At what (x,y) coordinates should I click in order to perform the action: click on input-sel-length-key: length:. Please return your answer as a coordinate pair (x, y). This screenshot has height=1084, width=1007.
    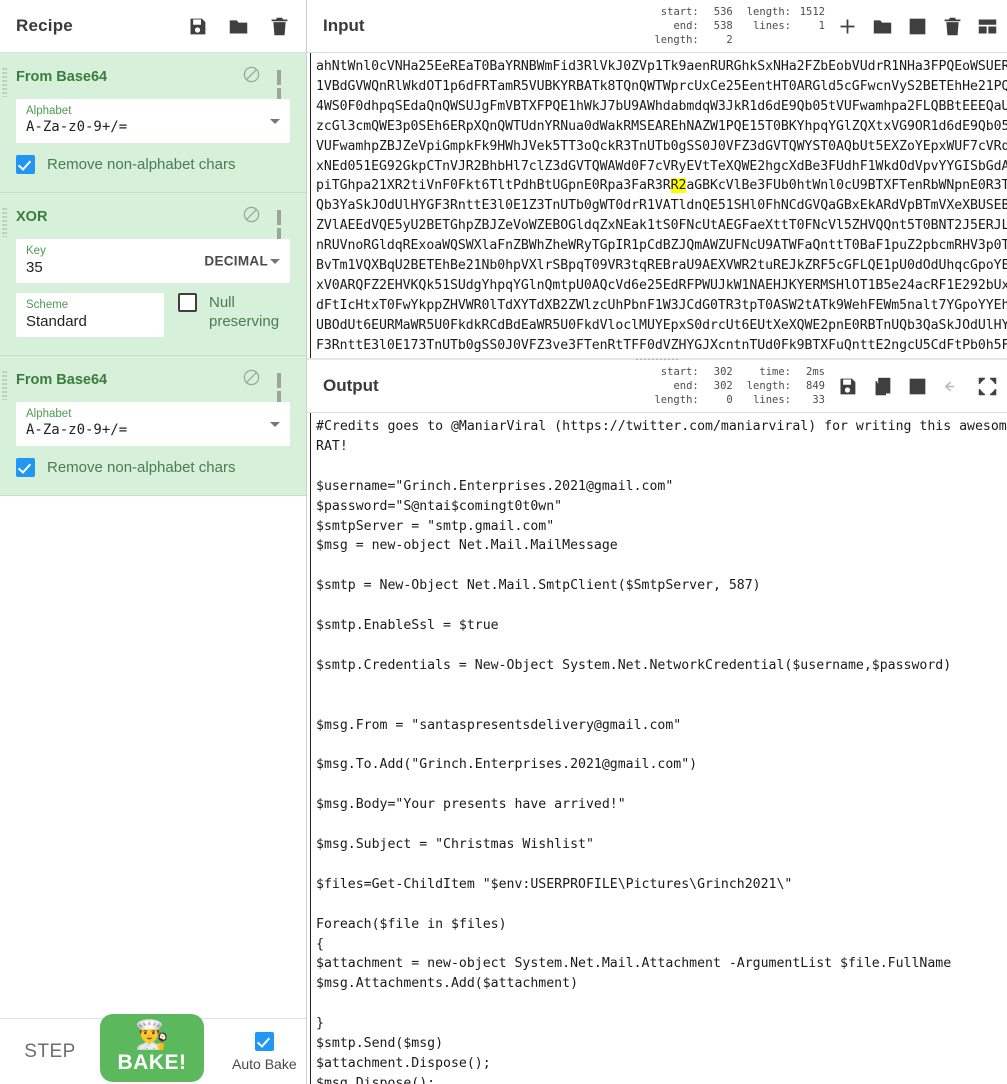
    Looking at the image, I should click on (676, 40).